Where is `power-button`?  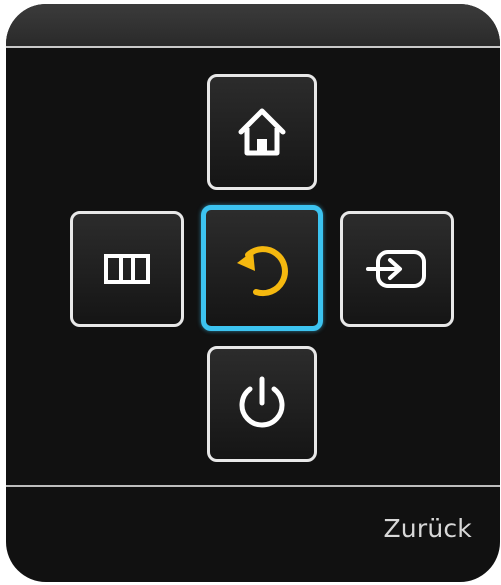 power-button is located at coordinates (262, 404).